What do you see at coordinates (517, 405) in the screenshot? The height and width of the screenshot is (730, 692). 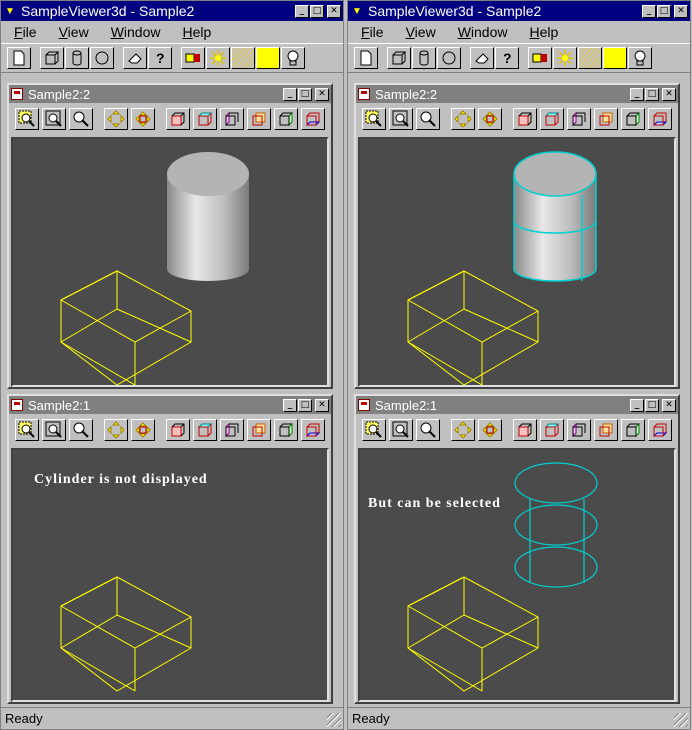 I see `child-titlebar: Sample2:1 _ □ ✕` at bounding box center [517, 405].